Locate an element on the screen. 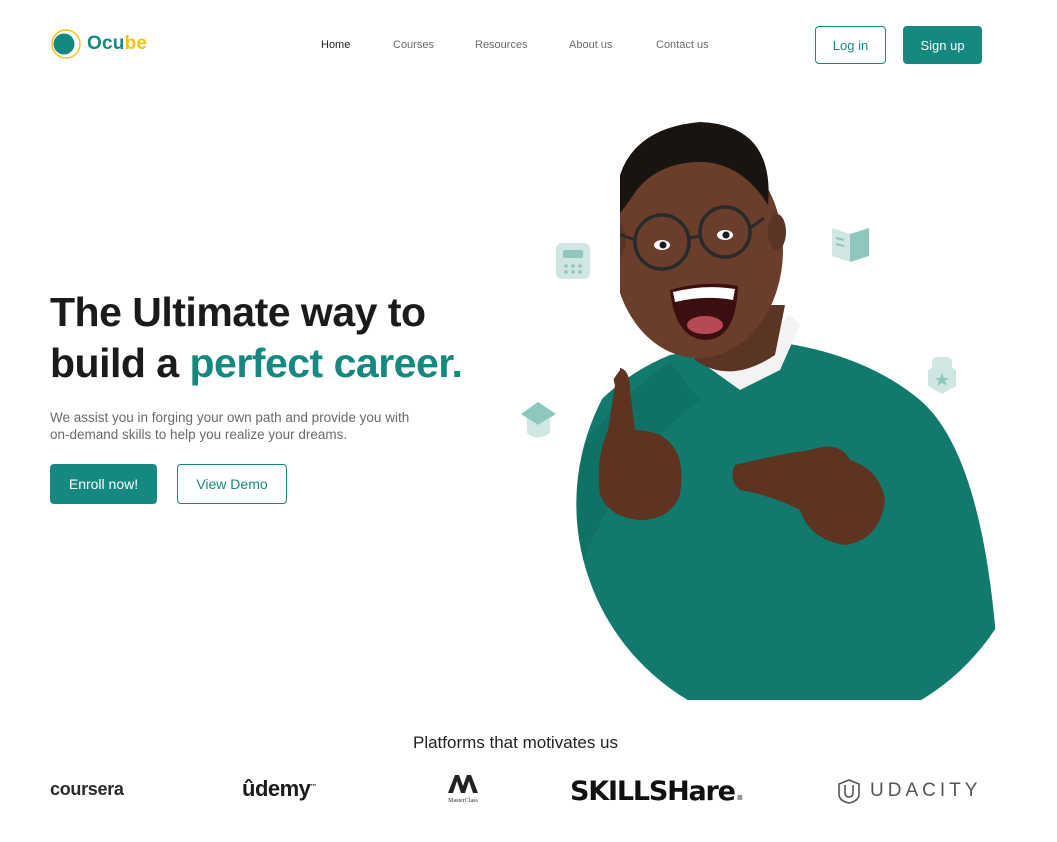 The image size is (1057, 842). udemy-logo-text: ûdemy is located at coordinates (276, 788).